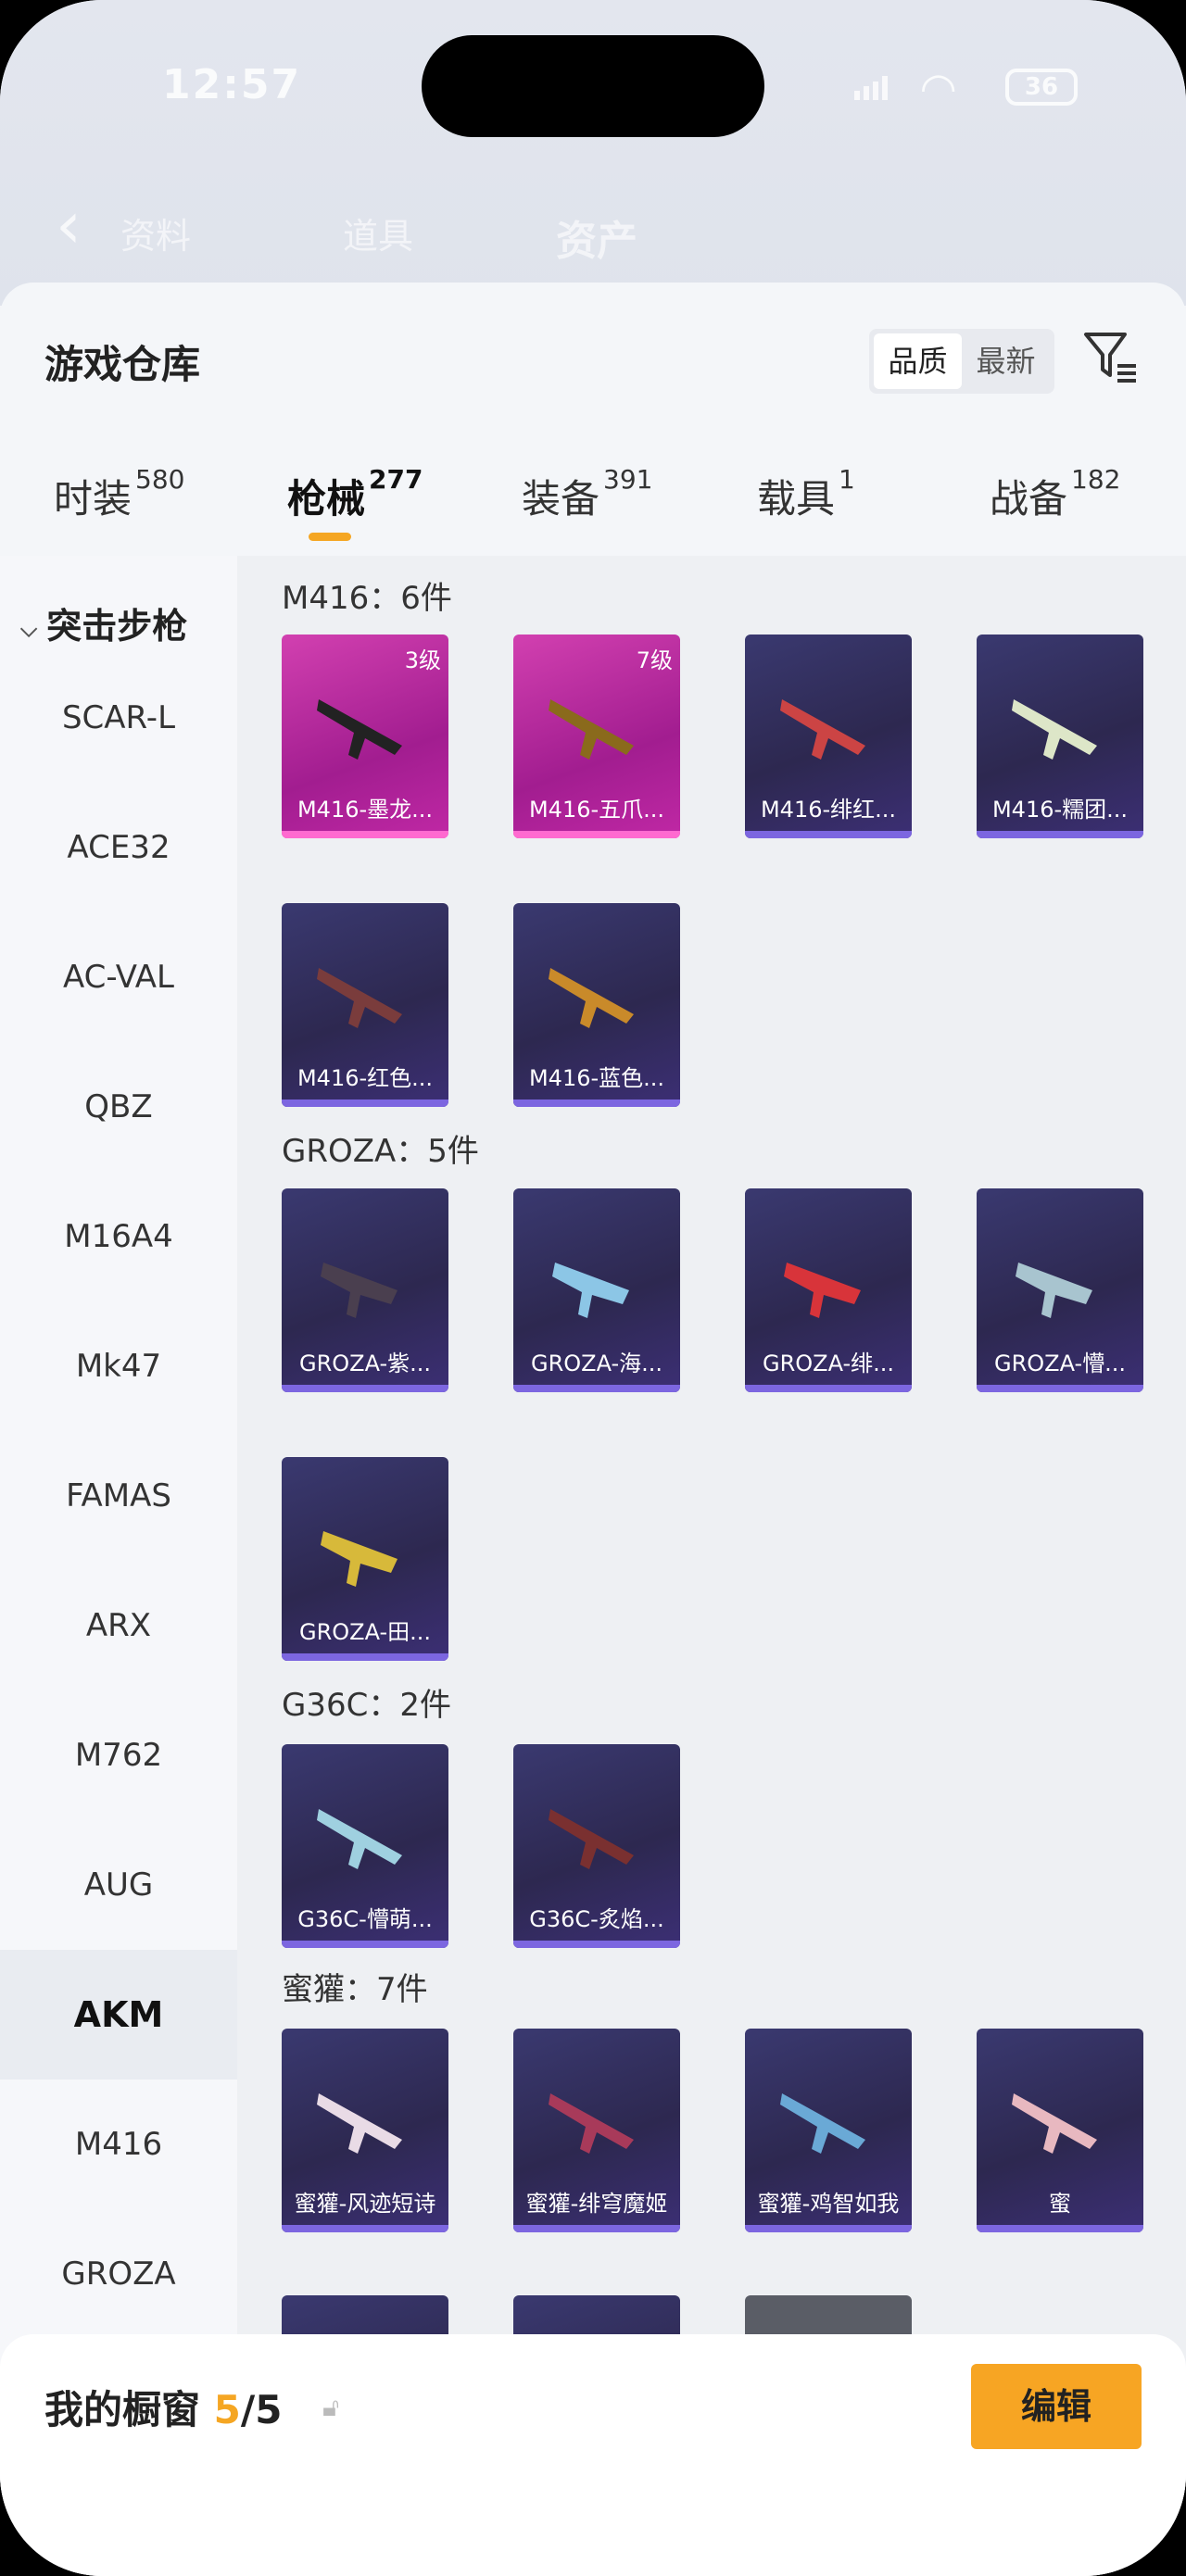  What do you see at coordinates (1055, 494) in the screenshot?
I see `tab-supplies: 战备 182` at bounding box center [1055, 494].